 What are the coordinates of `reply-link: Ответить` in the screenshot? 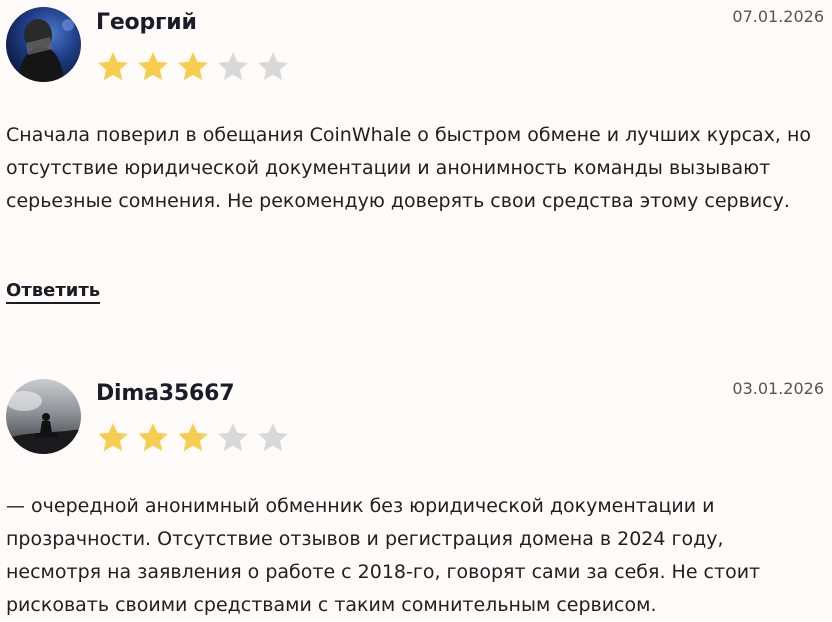 It's located at (53, 292).